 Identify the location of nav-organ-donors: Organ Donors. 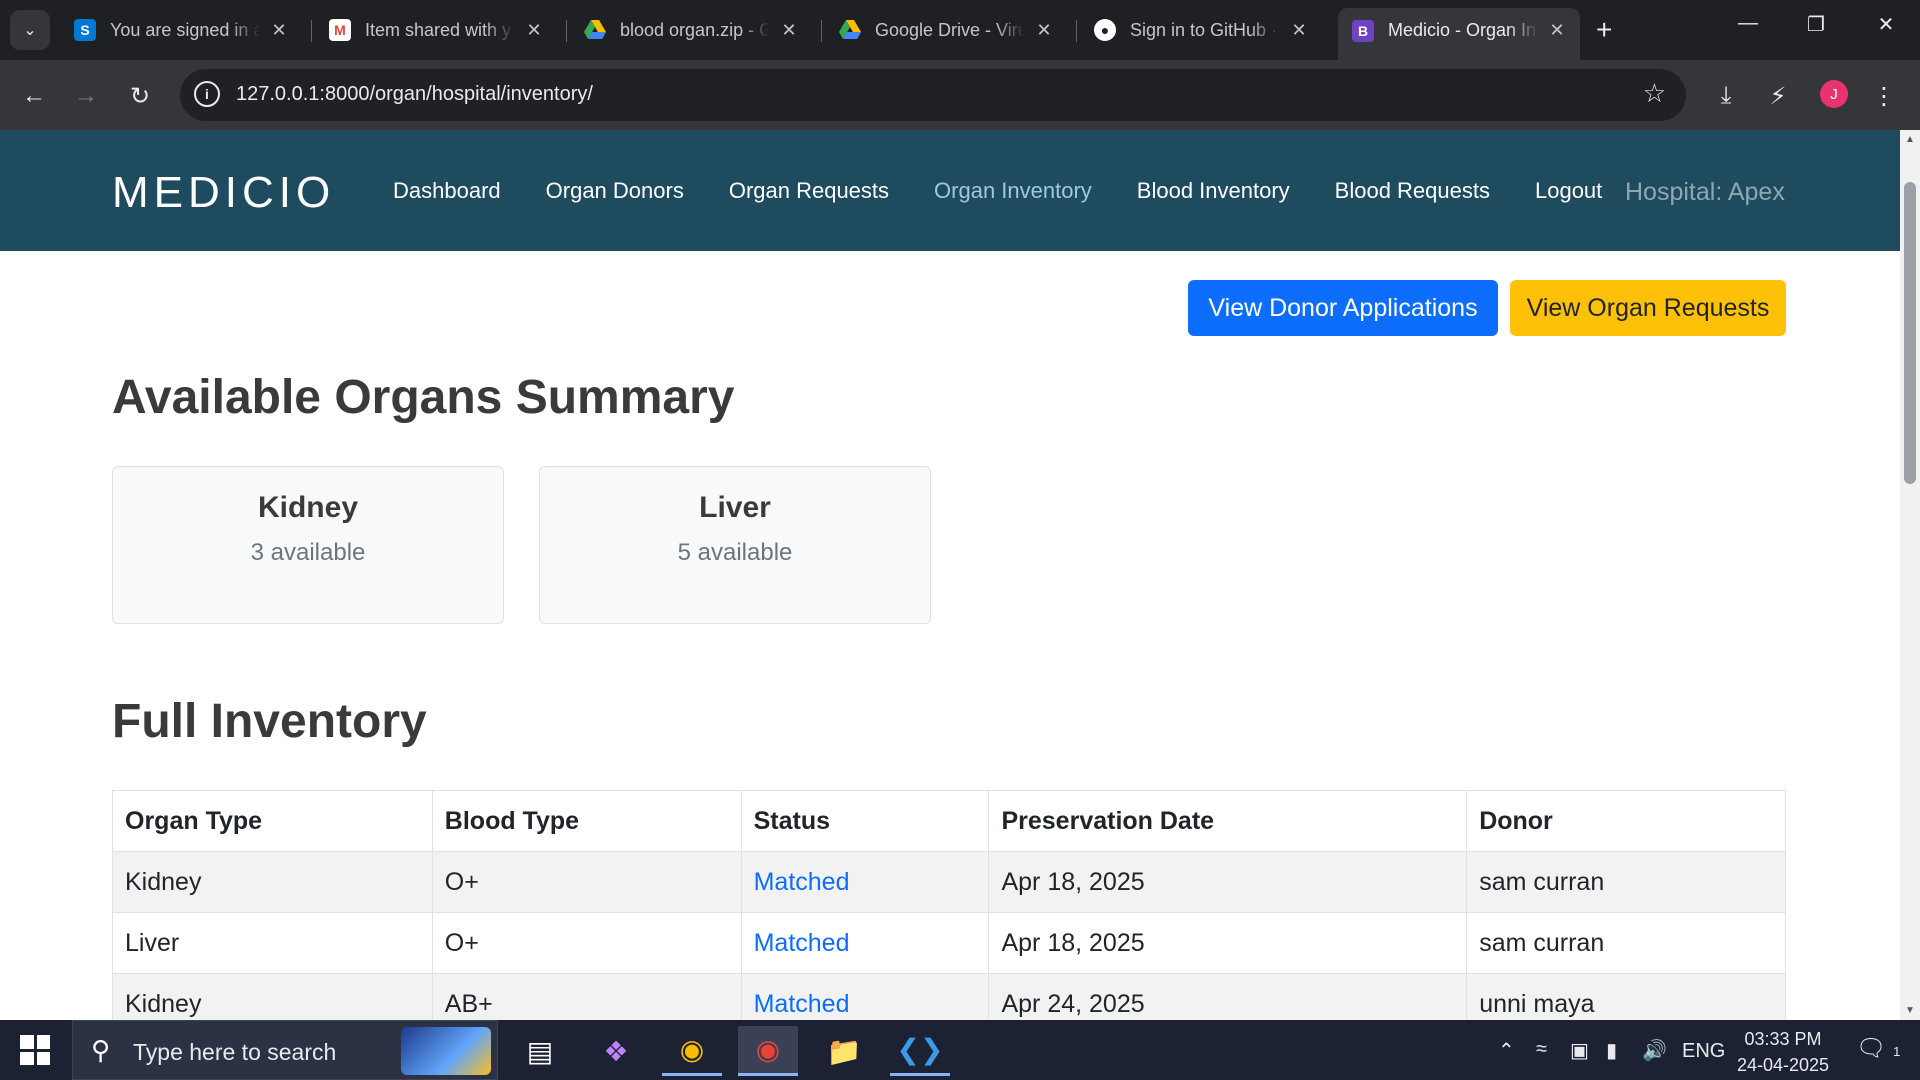
(615, 191).